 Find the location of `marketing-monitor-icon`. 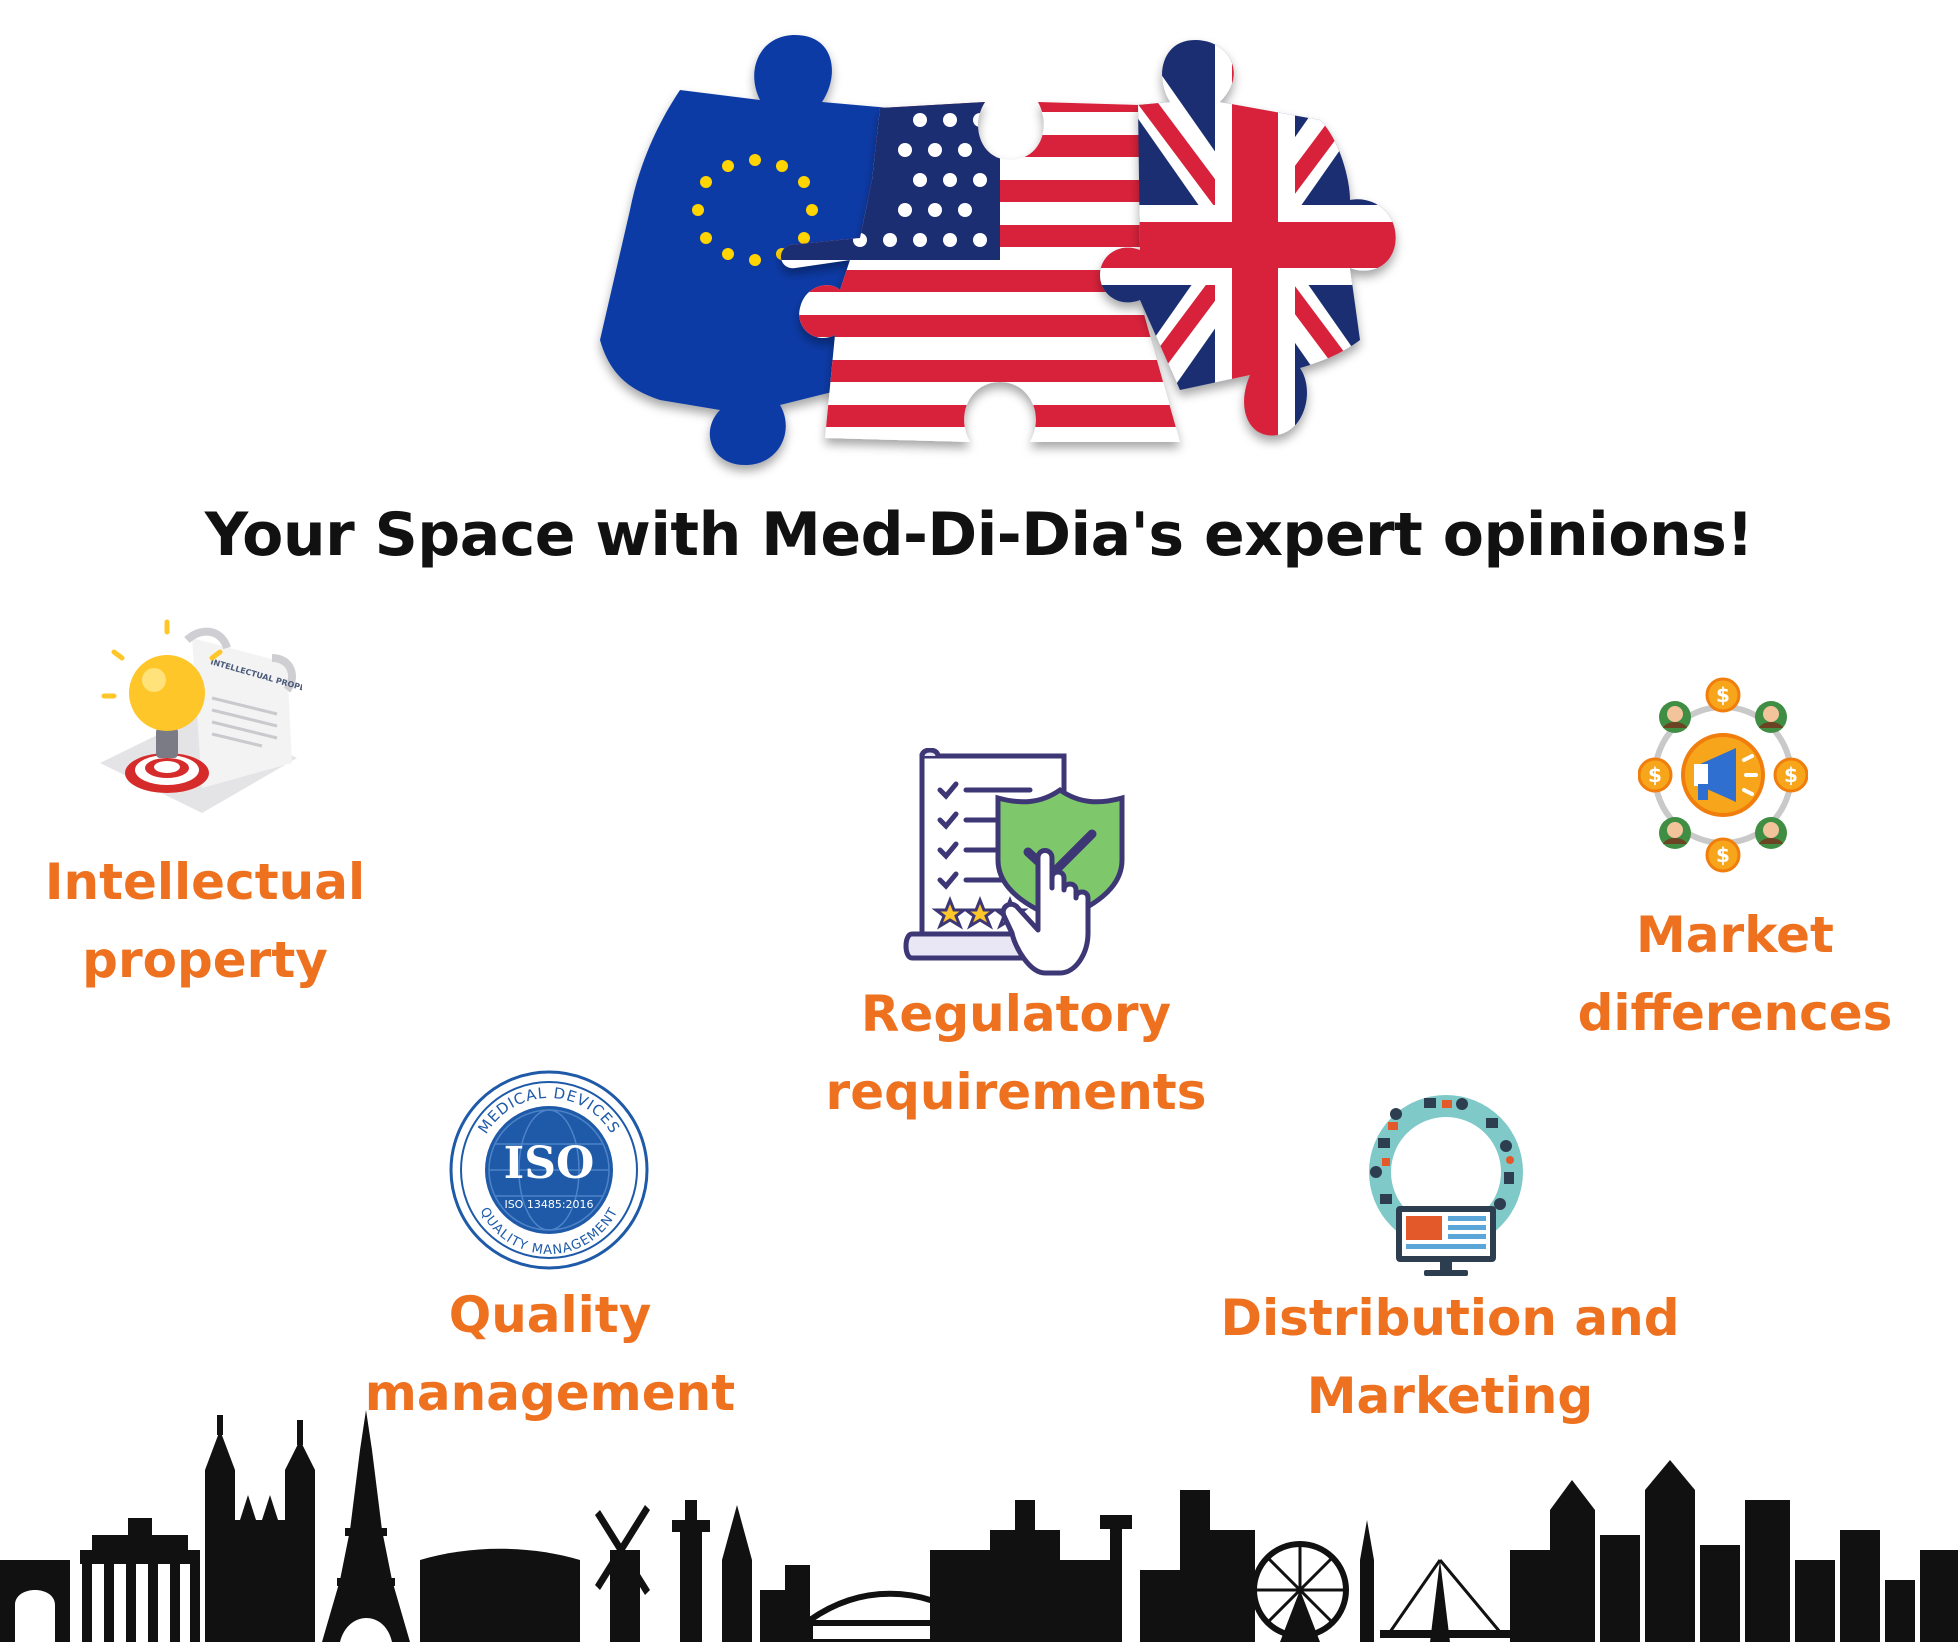

marketing-monitor-icon is located at coordinates (1446, 1185).